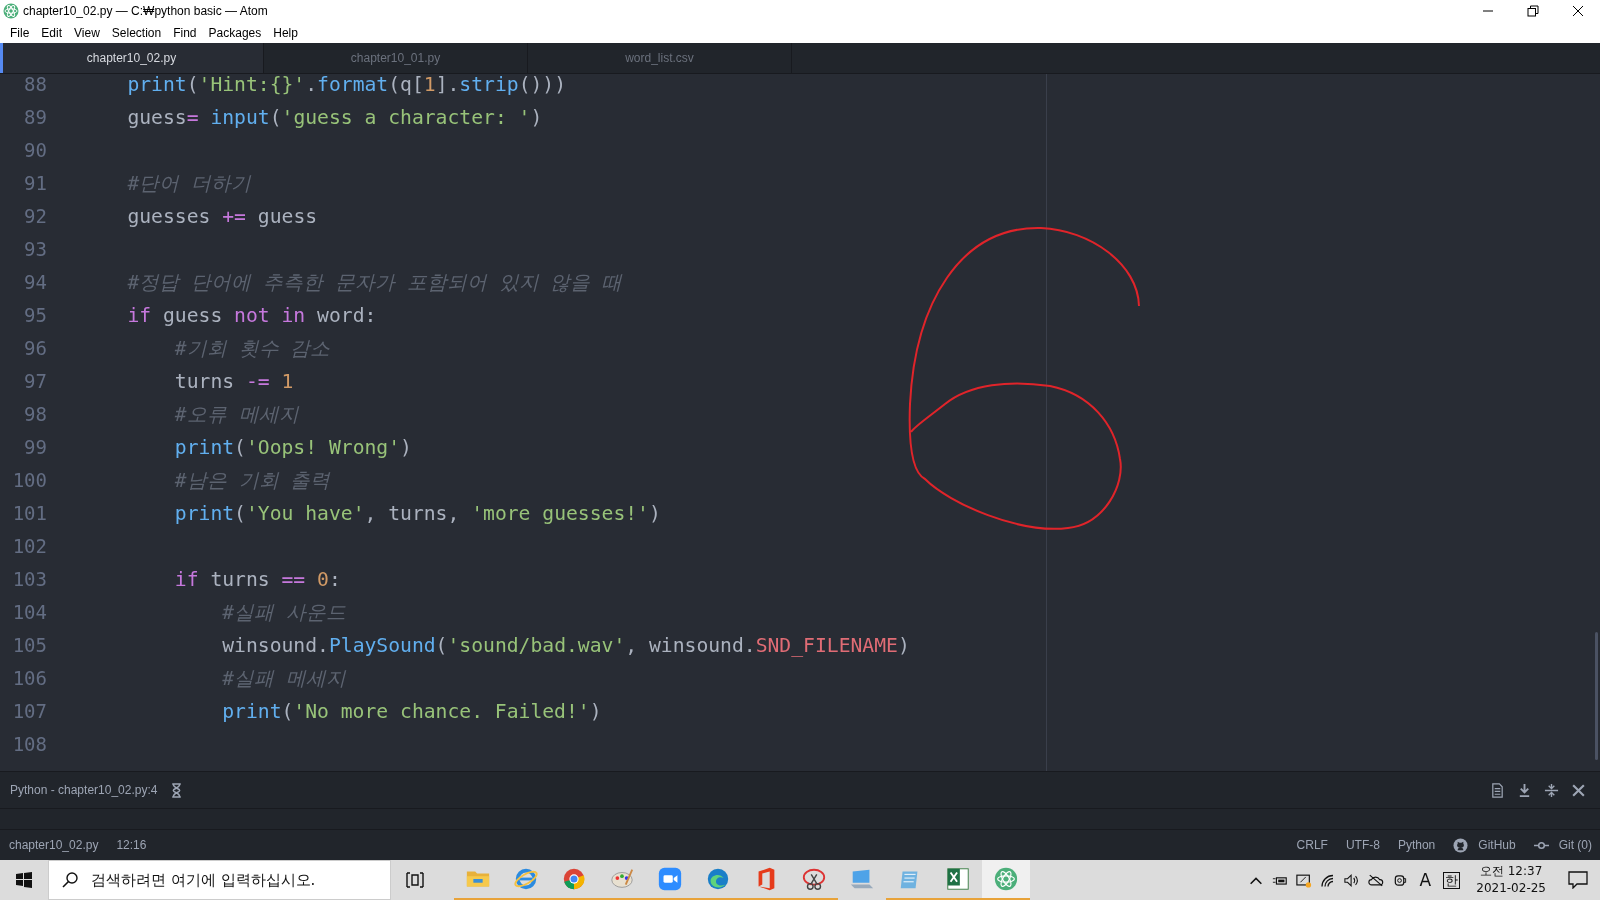 The width and height of the screenshot is (1600, 900). Describe the element at coordinates (283, 613) in the screenshot. I see `code-line: #실패 사운드` at that location.